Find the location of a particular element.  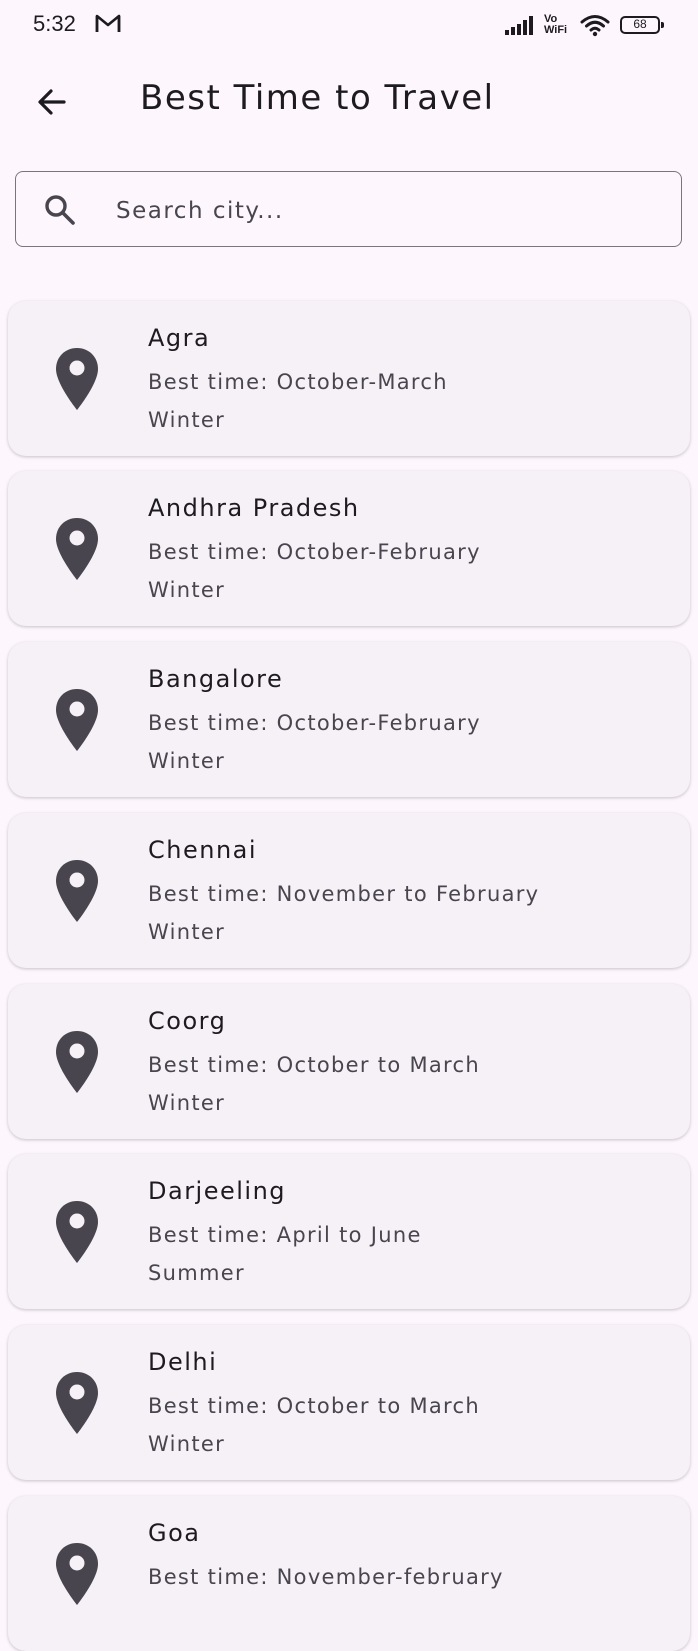

city-name: Chennai is located at coordinates (203, 850).